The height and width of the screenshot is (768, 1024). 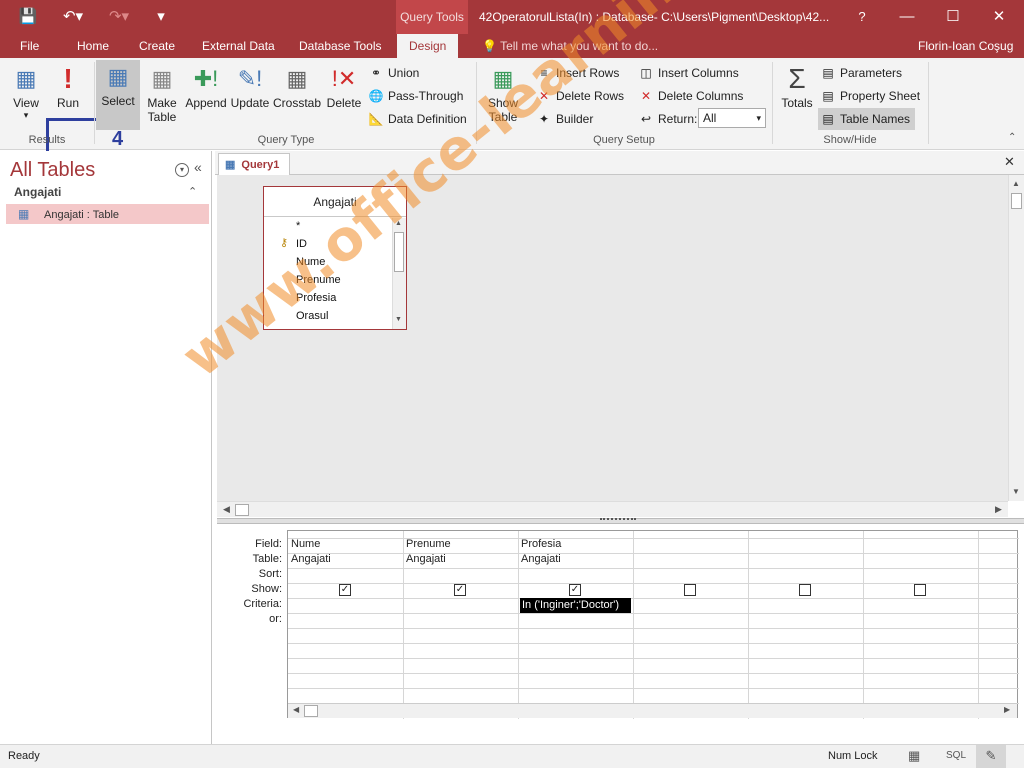 What do you see at coordinates (928, 103) in the screenshot?
I see `separator` at bounding box center [928, 103].